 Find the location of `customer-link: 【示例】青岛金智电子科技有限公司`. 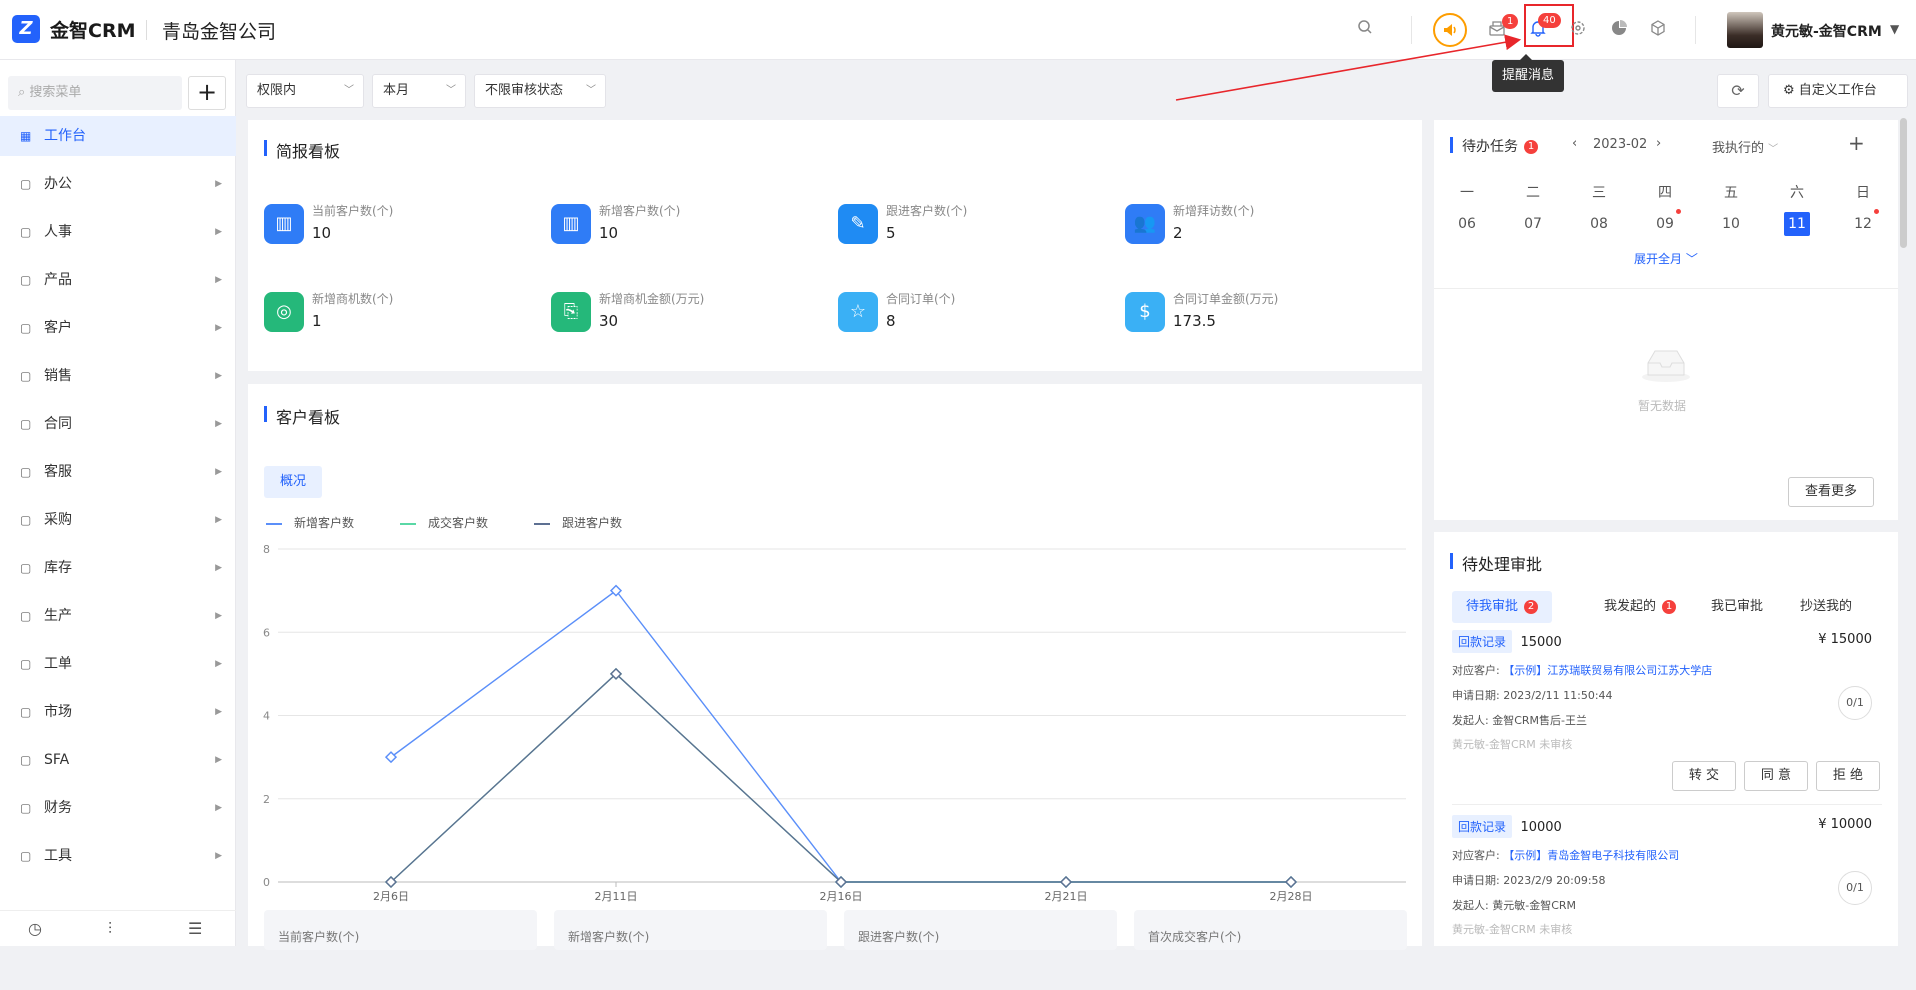

customer-link: 【示例】青岛金智电子科技有限公司 is located at coordinates (1591, 855).